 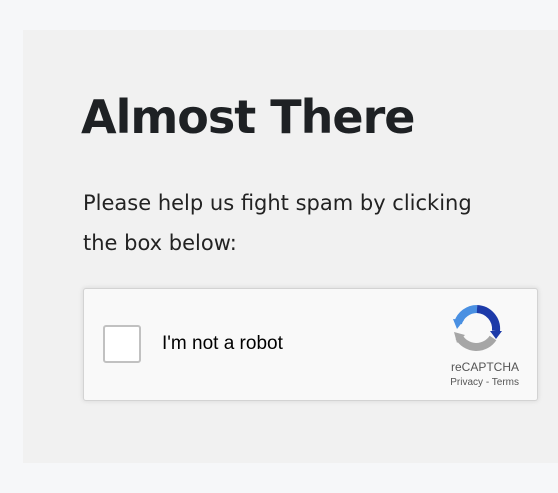 I want to click on recaptcha-checkbox, so click(x=122, y=344).